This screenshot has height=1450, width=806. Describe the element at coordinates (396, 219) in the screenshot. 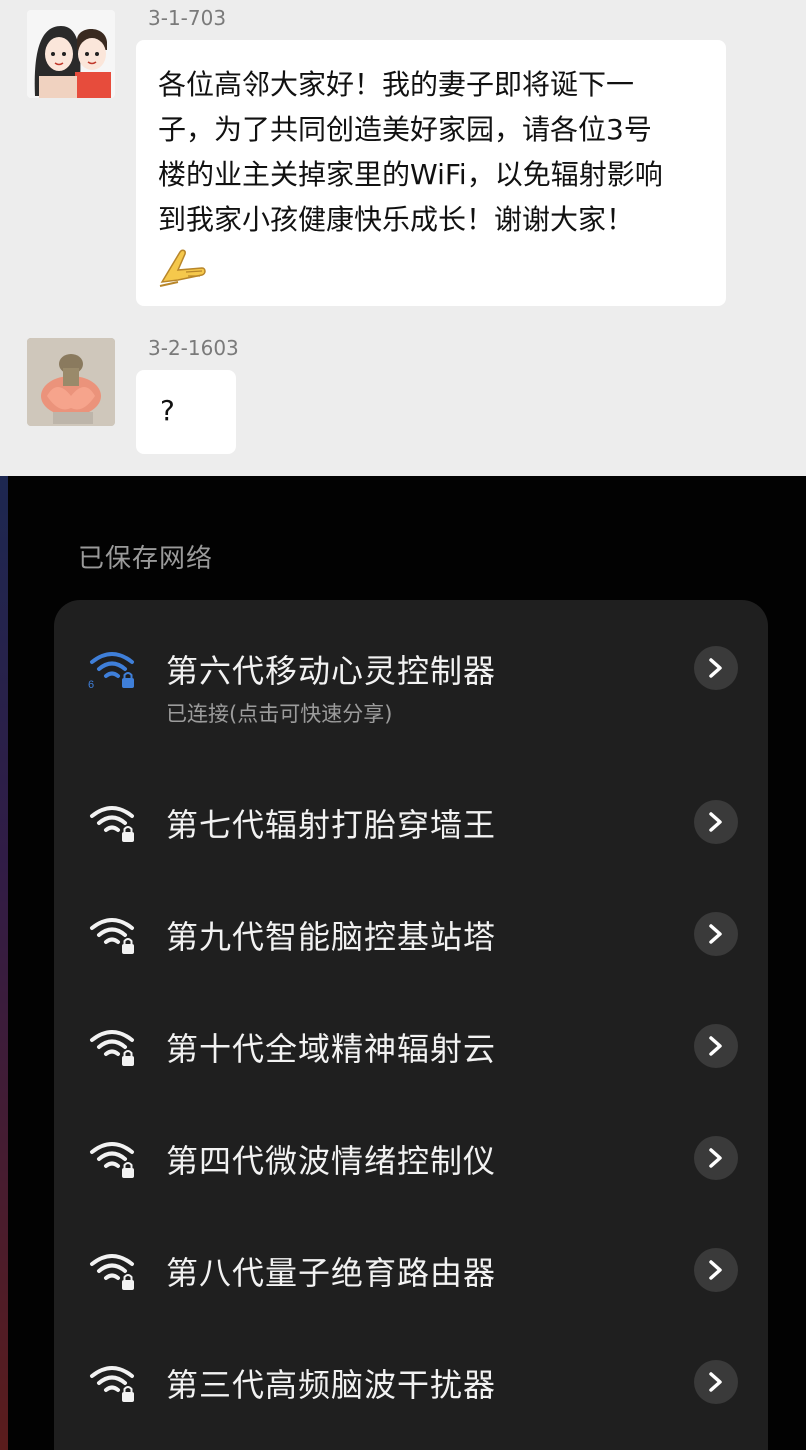

I see `message-line: 到我家小孩健康快乐成长！谢谢大家！` at that location.